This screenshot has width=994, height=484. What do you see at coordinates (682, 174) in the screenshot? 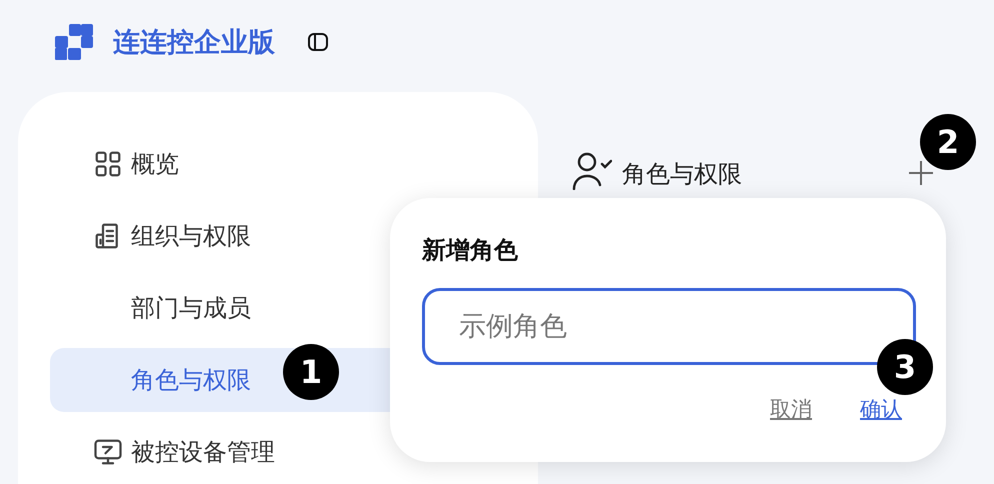
I see `panel-title: 角色与权限` at bounding box center [682, 174].